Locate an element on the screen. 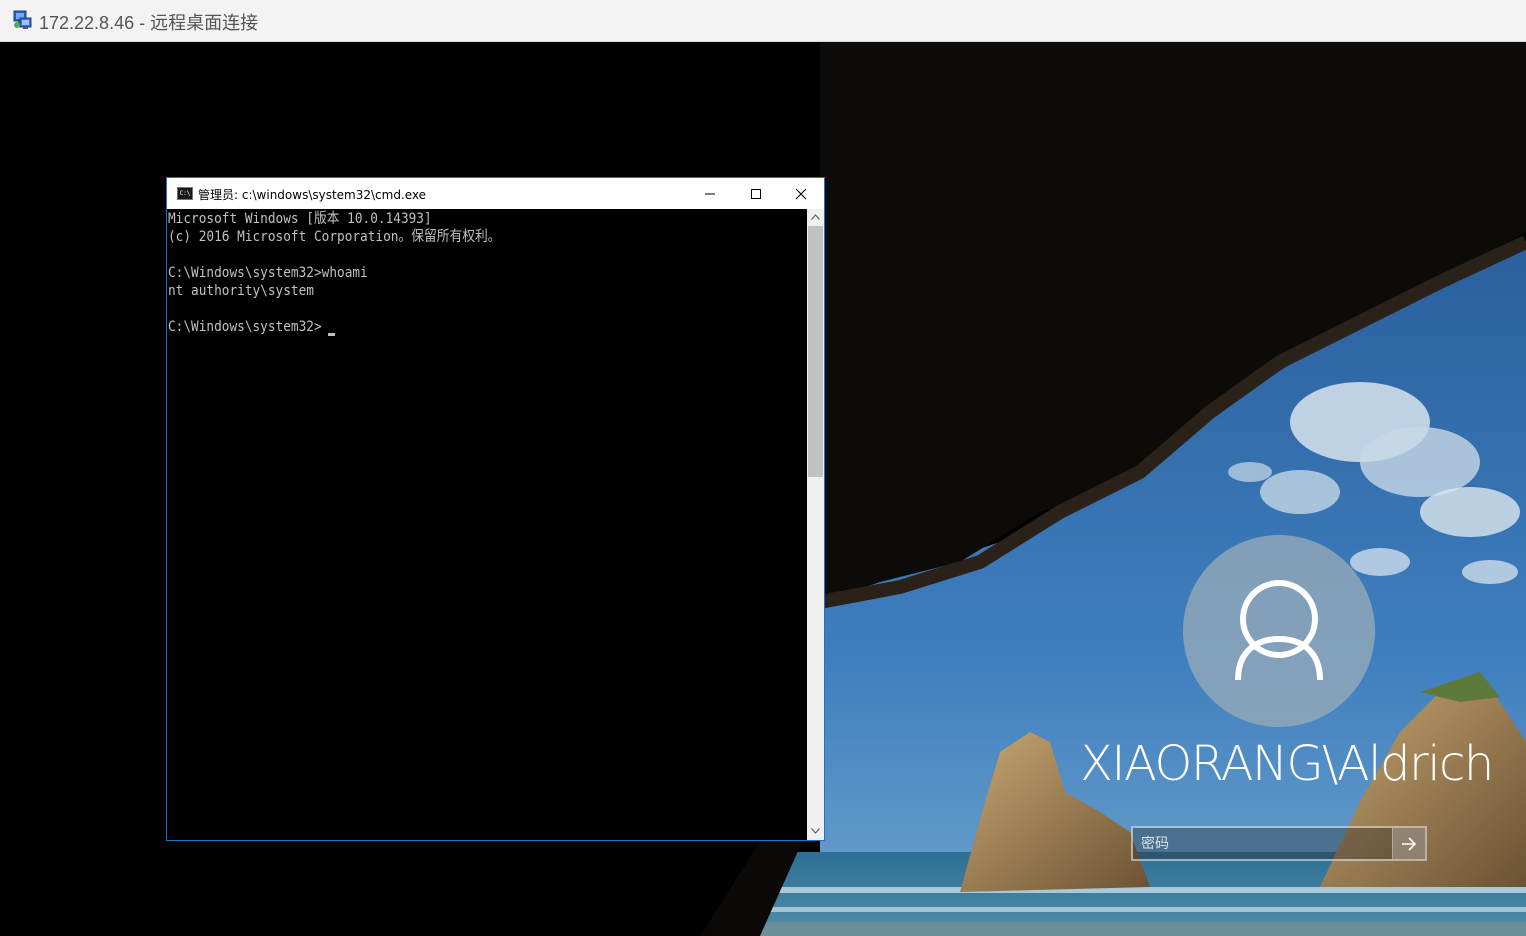 This screenshot has height=936, width=1526. console-line: nt authority\system is located at coordinates (241, 291).